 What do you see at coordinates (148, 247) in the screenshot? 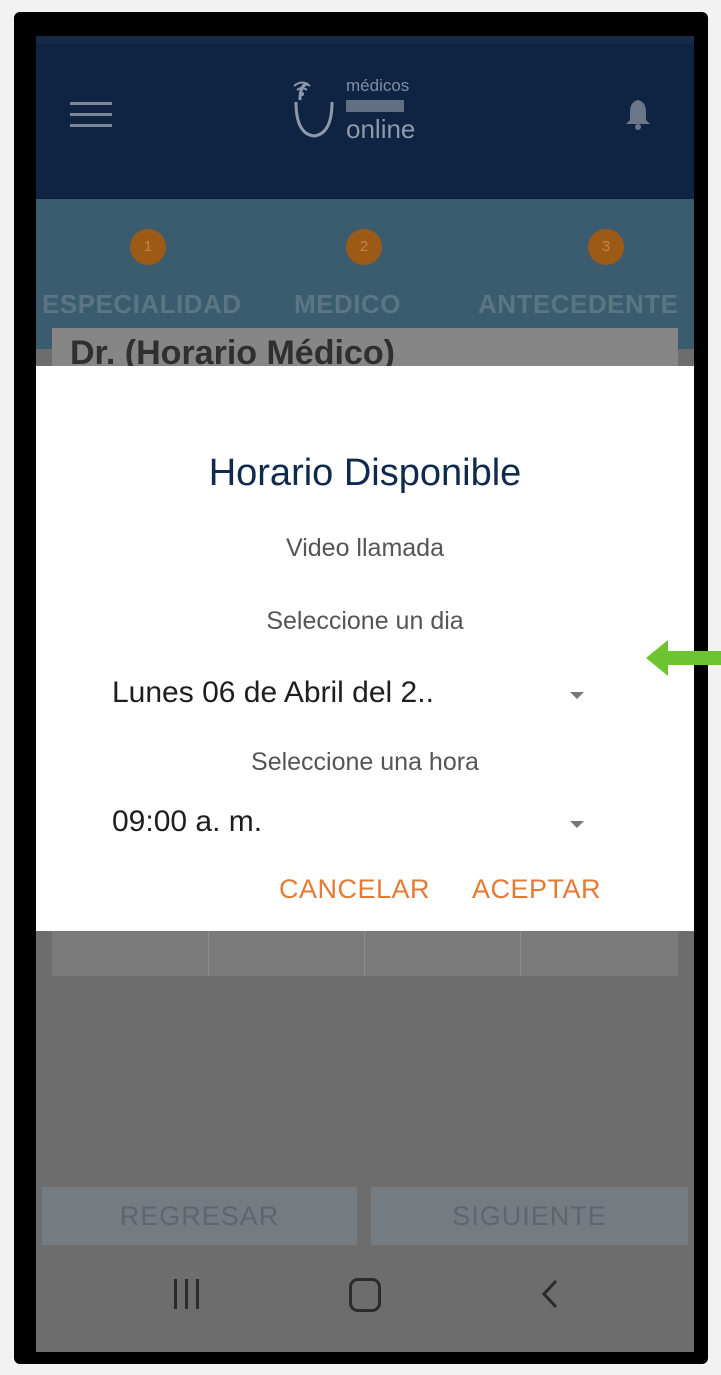
I see `step-number: 1` at bounding box center [148, 247].